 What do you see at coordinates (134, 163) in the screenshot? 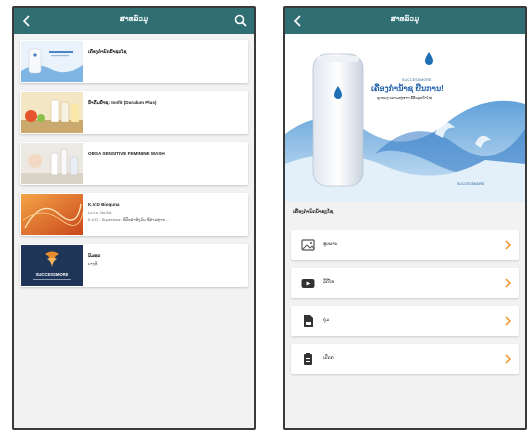
I see `list-item-feminine-wash: OBSA SENSITIVE FEMININE WASH` at bounding box center [134, 163].